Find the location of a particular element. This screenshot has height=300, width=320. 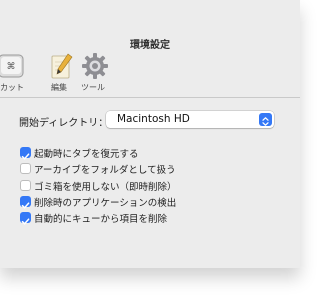

option-label: 削除時のアプリケーションの検出 is located at coordinates (105, 203).